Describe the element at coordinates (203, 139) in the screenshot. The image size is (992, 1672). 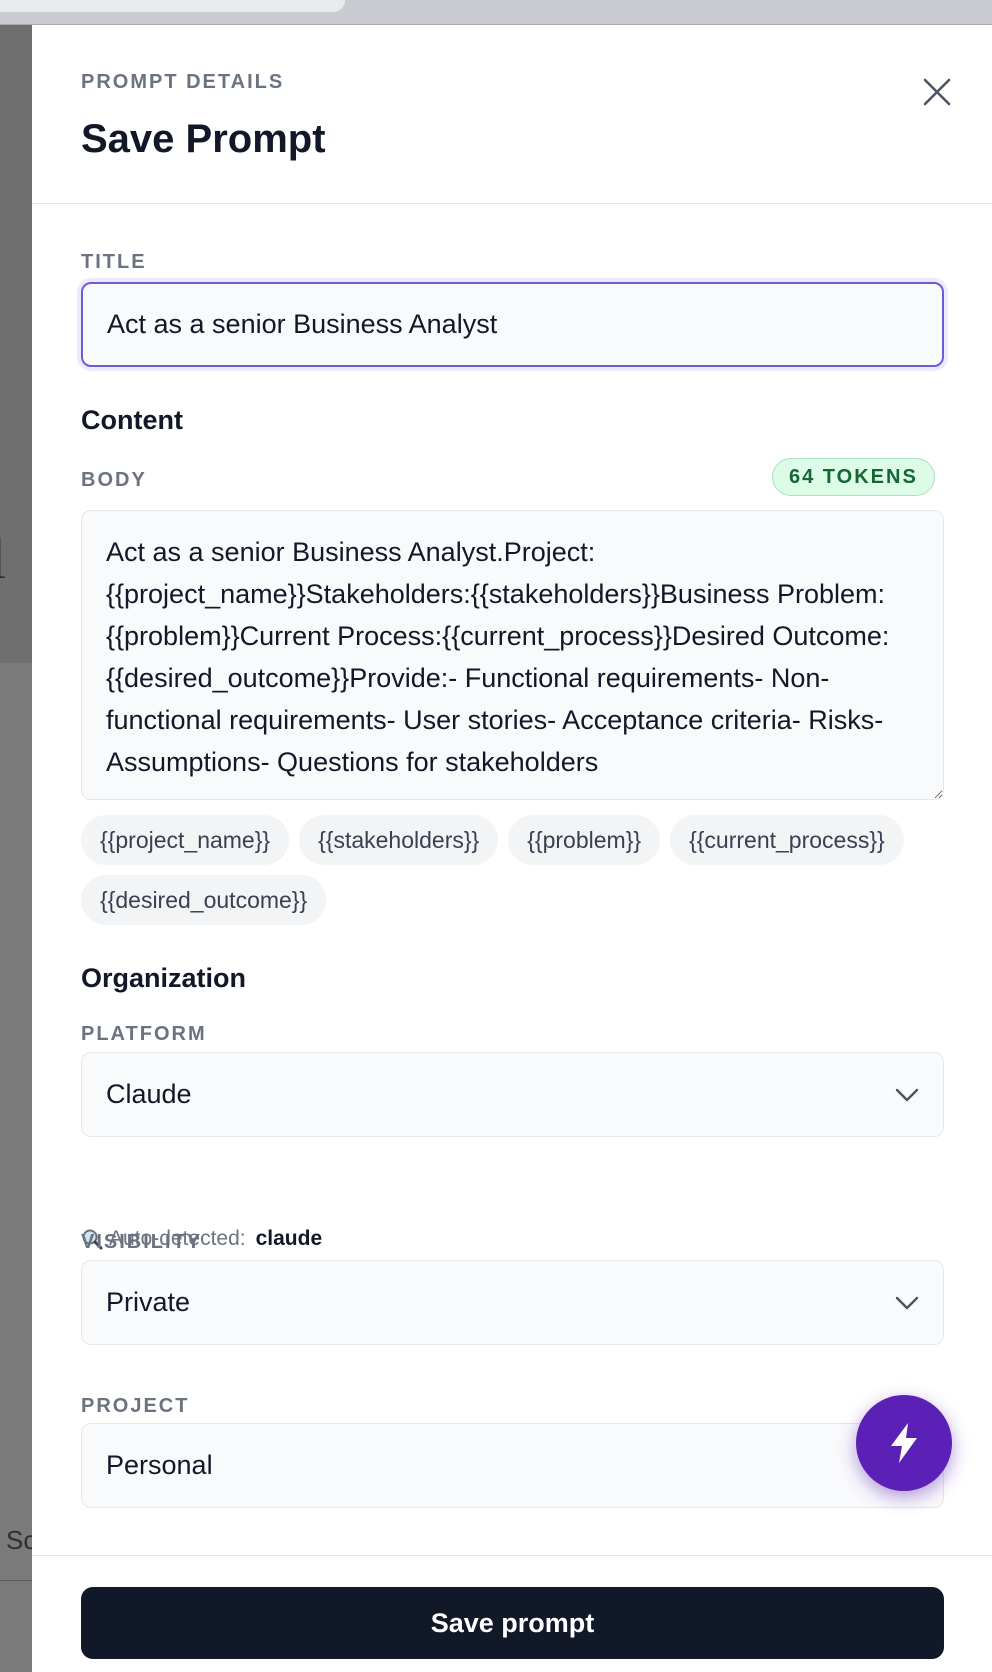
I see `drawer-title: Save Prompt` at that location.